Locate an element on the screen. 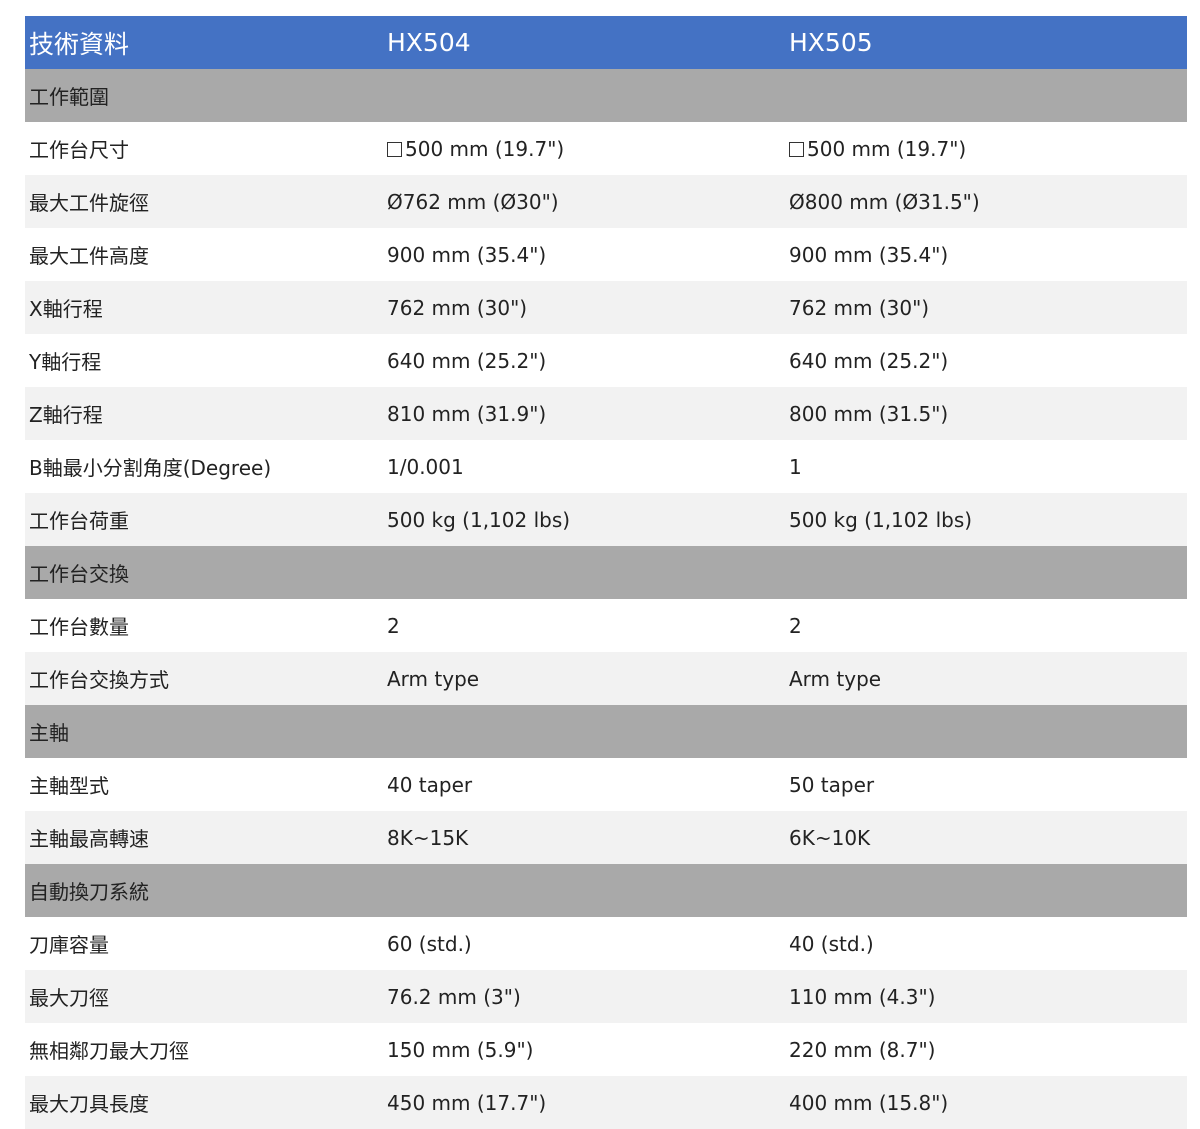 The width and height of the screenshot is (1200, 1129). spec-value-hx505: 110 mm (4.3") is located at coordinates (988, 997).